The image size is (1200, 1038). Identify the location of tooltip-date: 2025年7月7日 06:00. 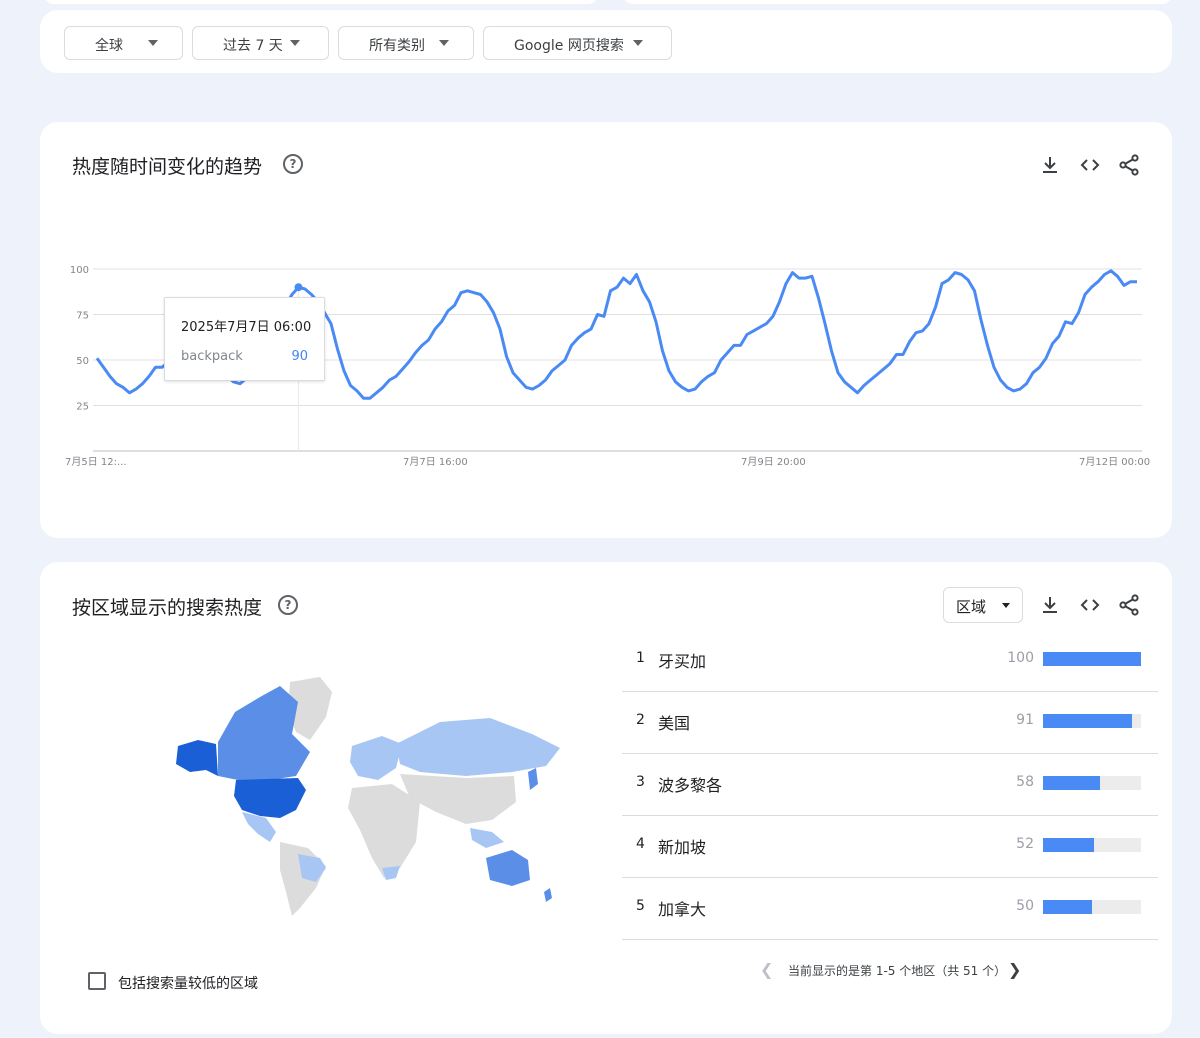
(246, 327).